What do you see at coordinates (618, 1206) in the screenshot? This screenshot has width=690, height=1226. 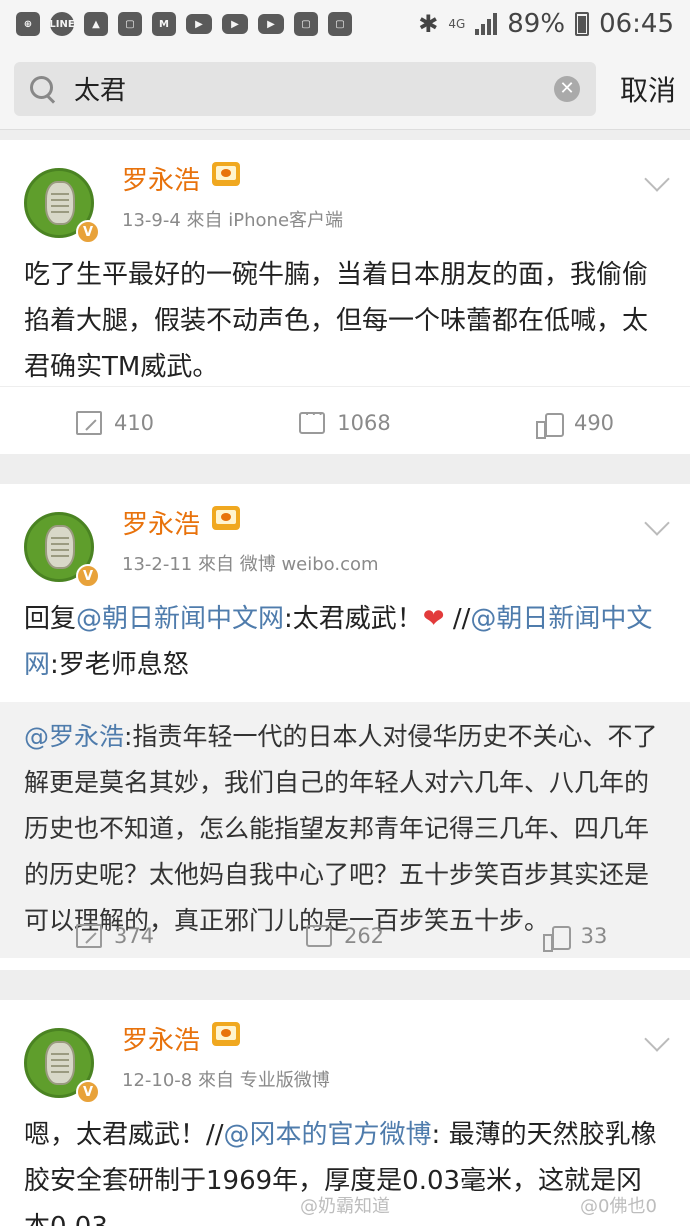 I see `watermark: @0佛也0` at bounding box center [618, 1206].